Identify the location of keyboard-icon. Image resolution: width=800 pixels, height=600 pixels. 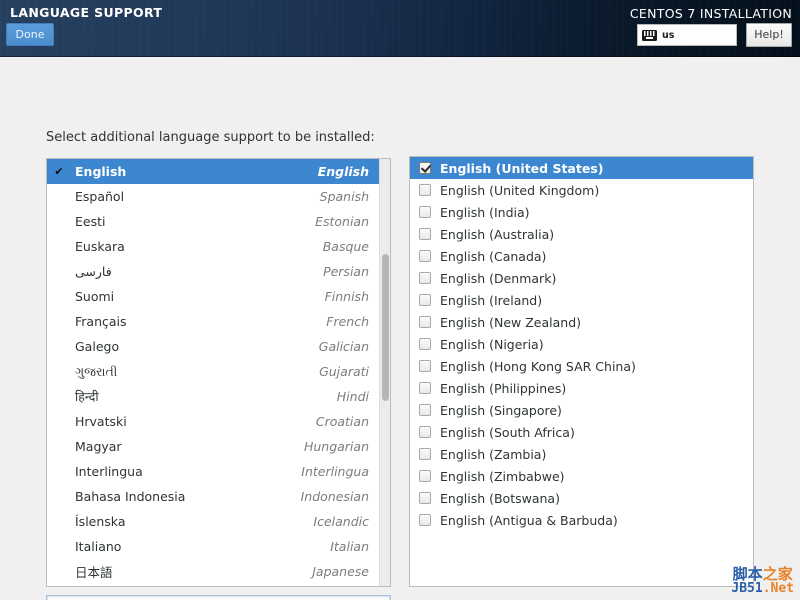
(649, 35).